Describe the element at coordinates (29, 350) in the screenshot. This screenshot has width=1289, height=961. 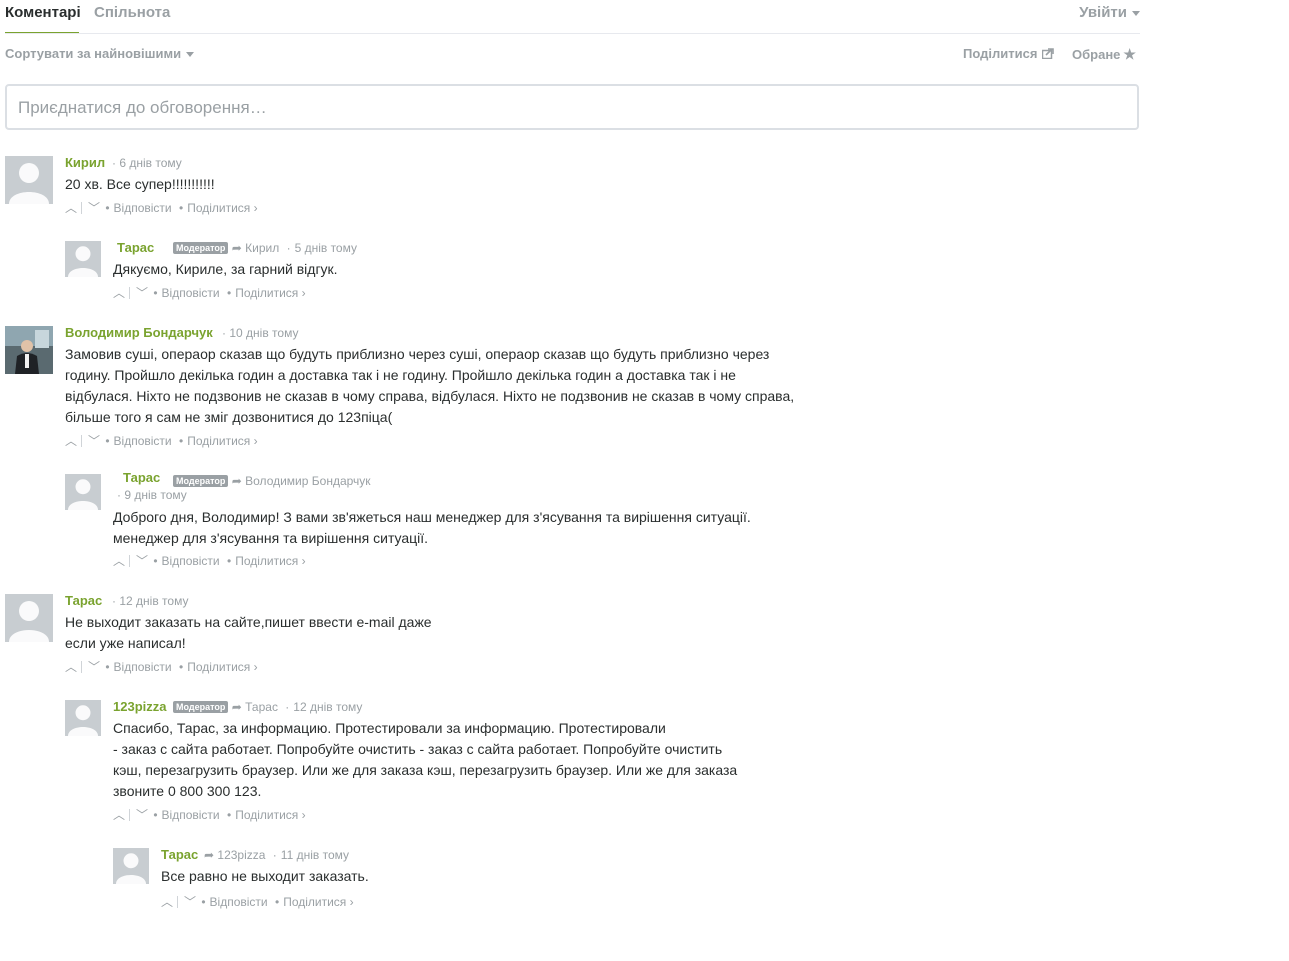
I see `avatar-photo` at that location.